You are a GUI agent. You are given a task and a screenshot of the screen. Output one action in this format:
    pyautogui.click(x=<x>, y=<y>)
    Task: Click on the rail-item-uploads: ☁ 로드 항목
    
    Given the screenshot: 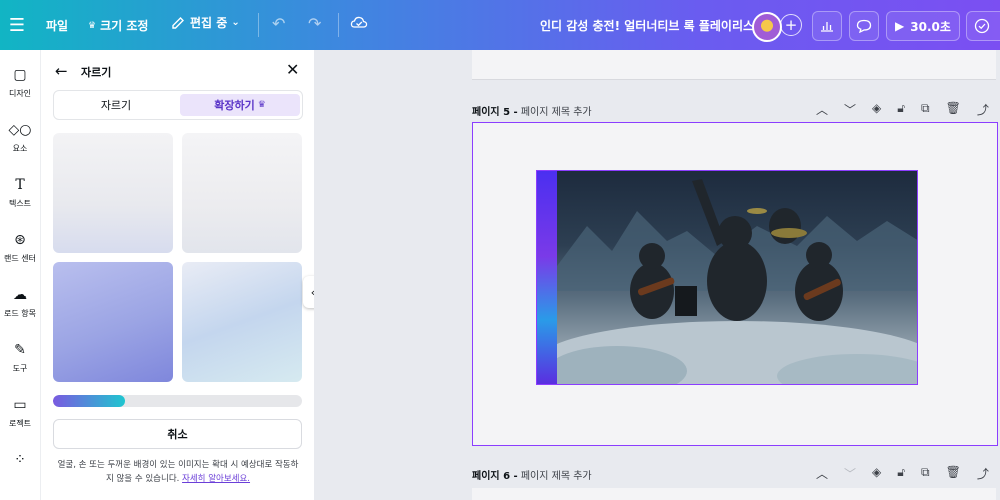 What is the action you would take?
    pyautogui.click(x=20, y=302)
    